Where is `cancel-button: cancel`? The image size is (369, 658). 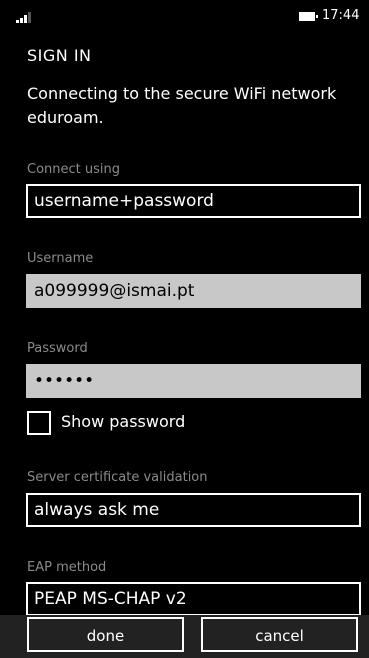 cancel-button: cancel is located at coordinates (279, 634).